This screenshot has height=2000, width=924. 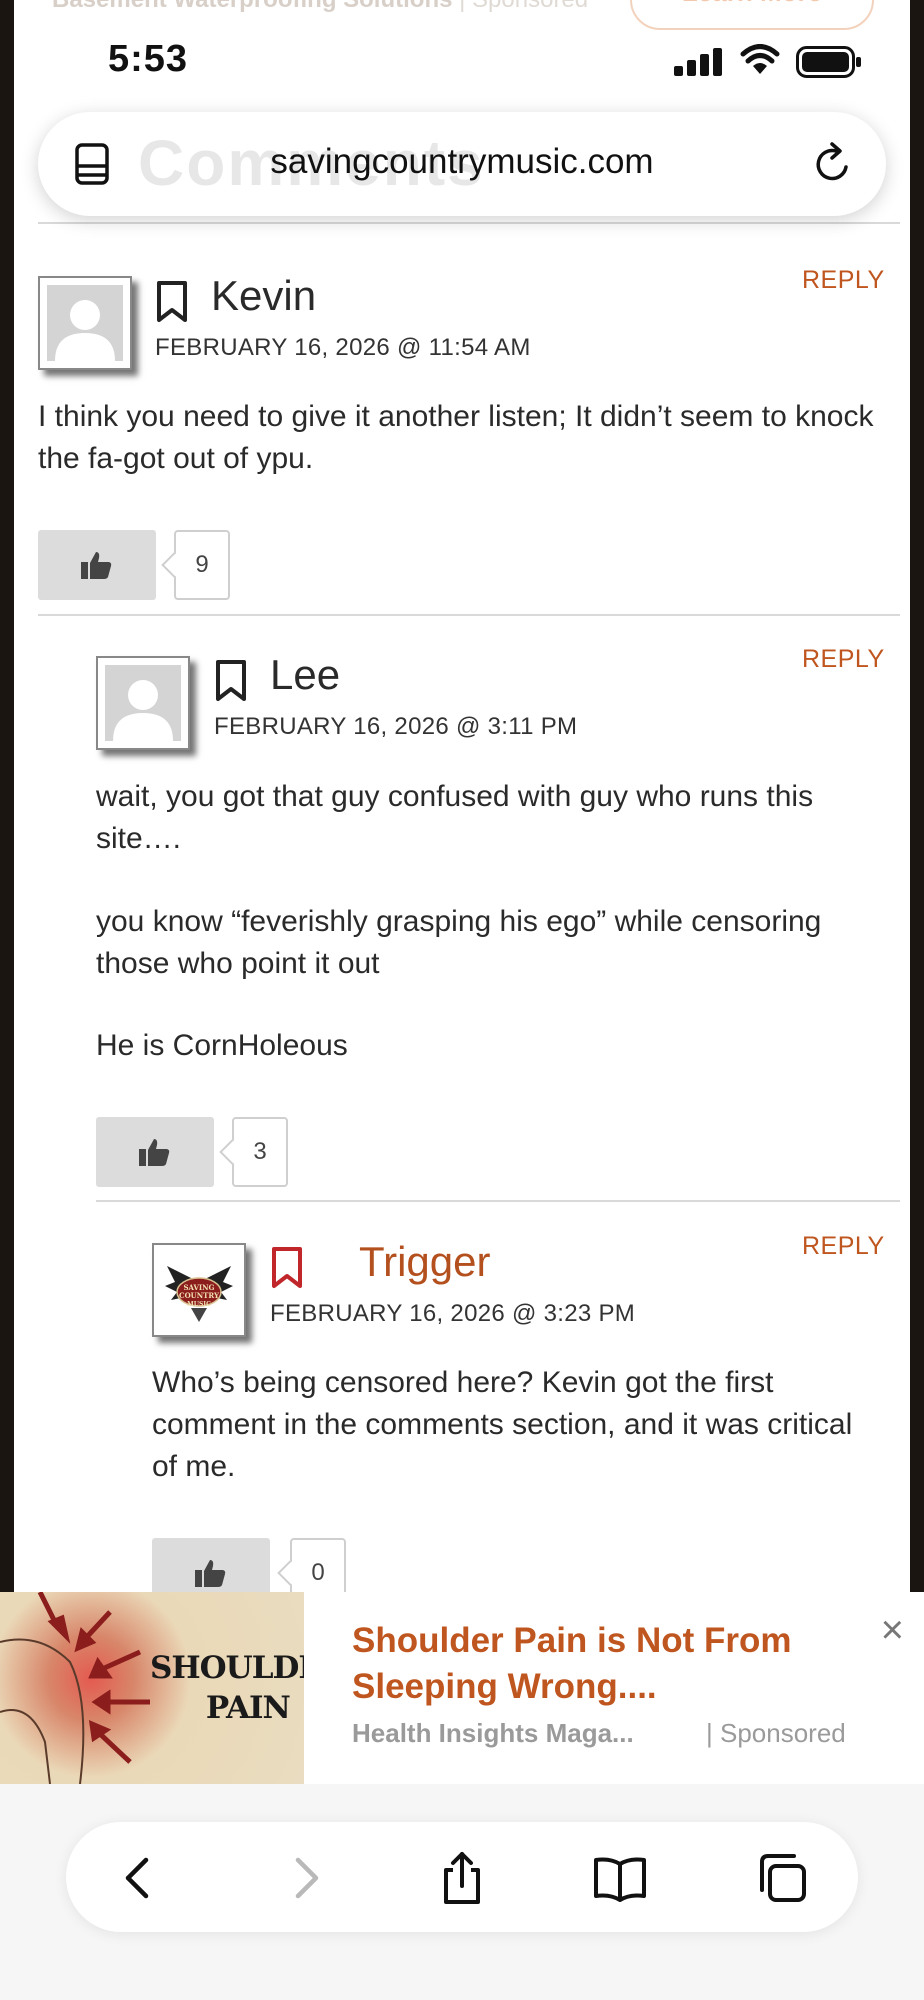 I want to click on comment-date: FEBRUARY 16, 2026 @ 3:11 PM, so click(x=395, y=727).